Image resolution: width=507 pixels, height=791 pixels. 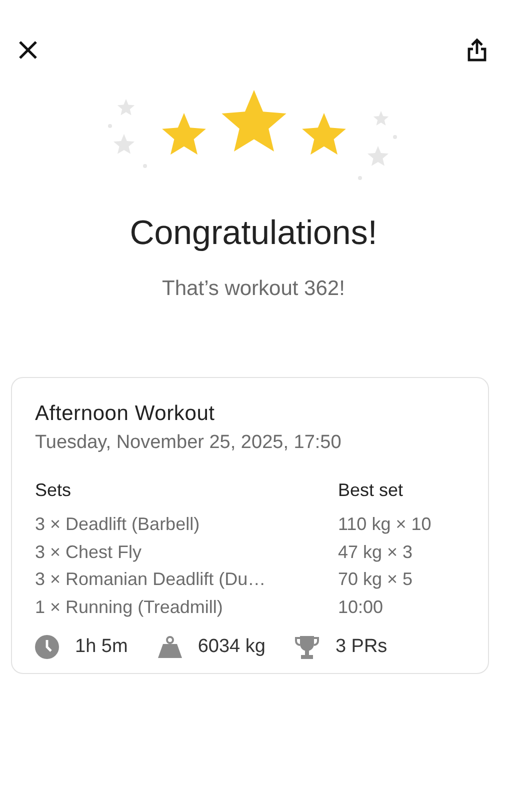 I want to click on weight-icon, so click(x=170, y=647).